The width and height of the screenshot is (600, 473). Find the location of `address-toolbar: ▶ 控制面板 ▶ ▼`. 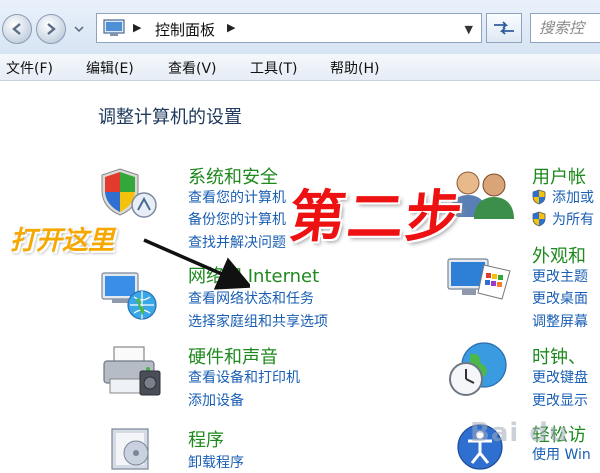

address-toolbar: ▶ 控制面板 ▶ ▼ is located at coordinates (300, 27).